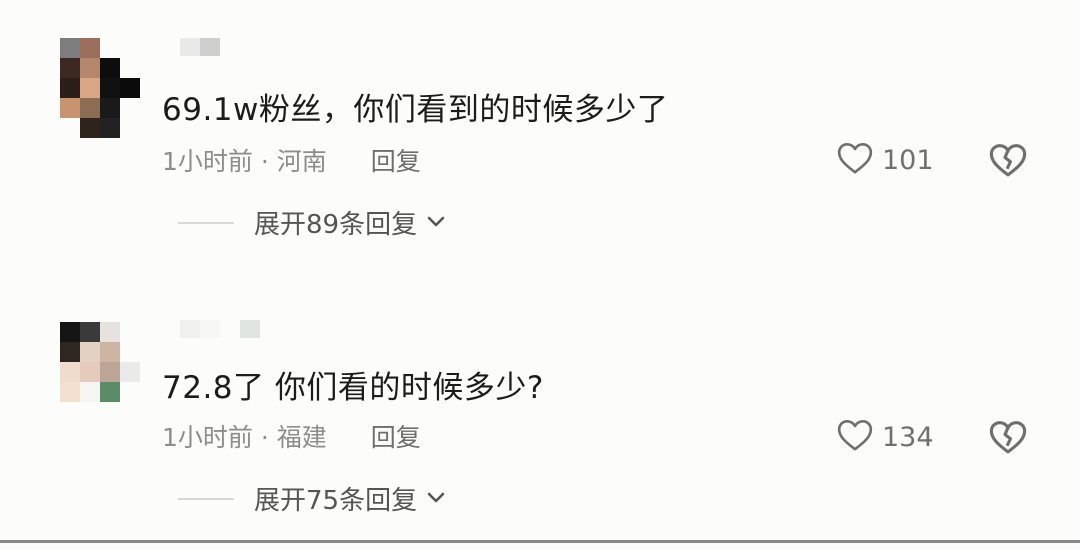 The height and width of the screenshot is (550, 1080). Describe the element at coordinates (336, 501) in the screenshot. I see `expand-replies-label: 展开75条回复` at that location.